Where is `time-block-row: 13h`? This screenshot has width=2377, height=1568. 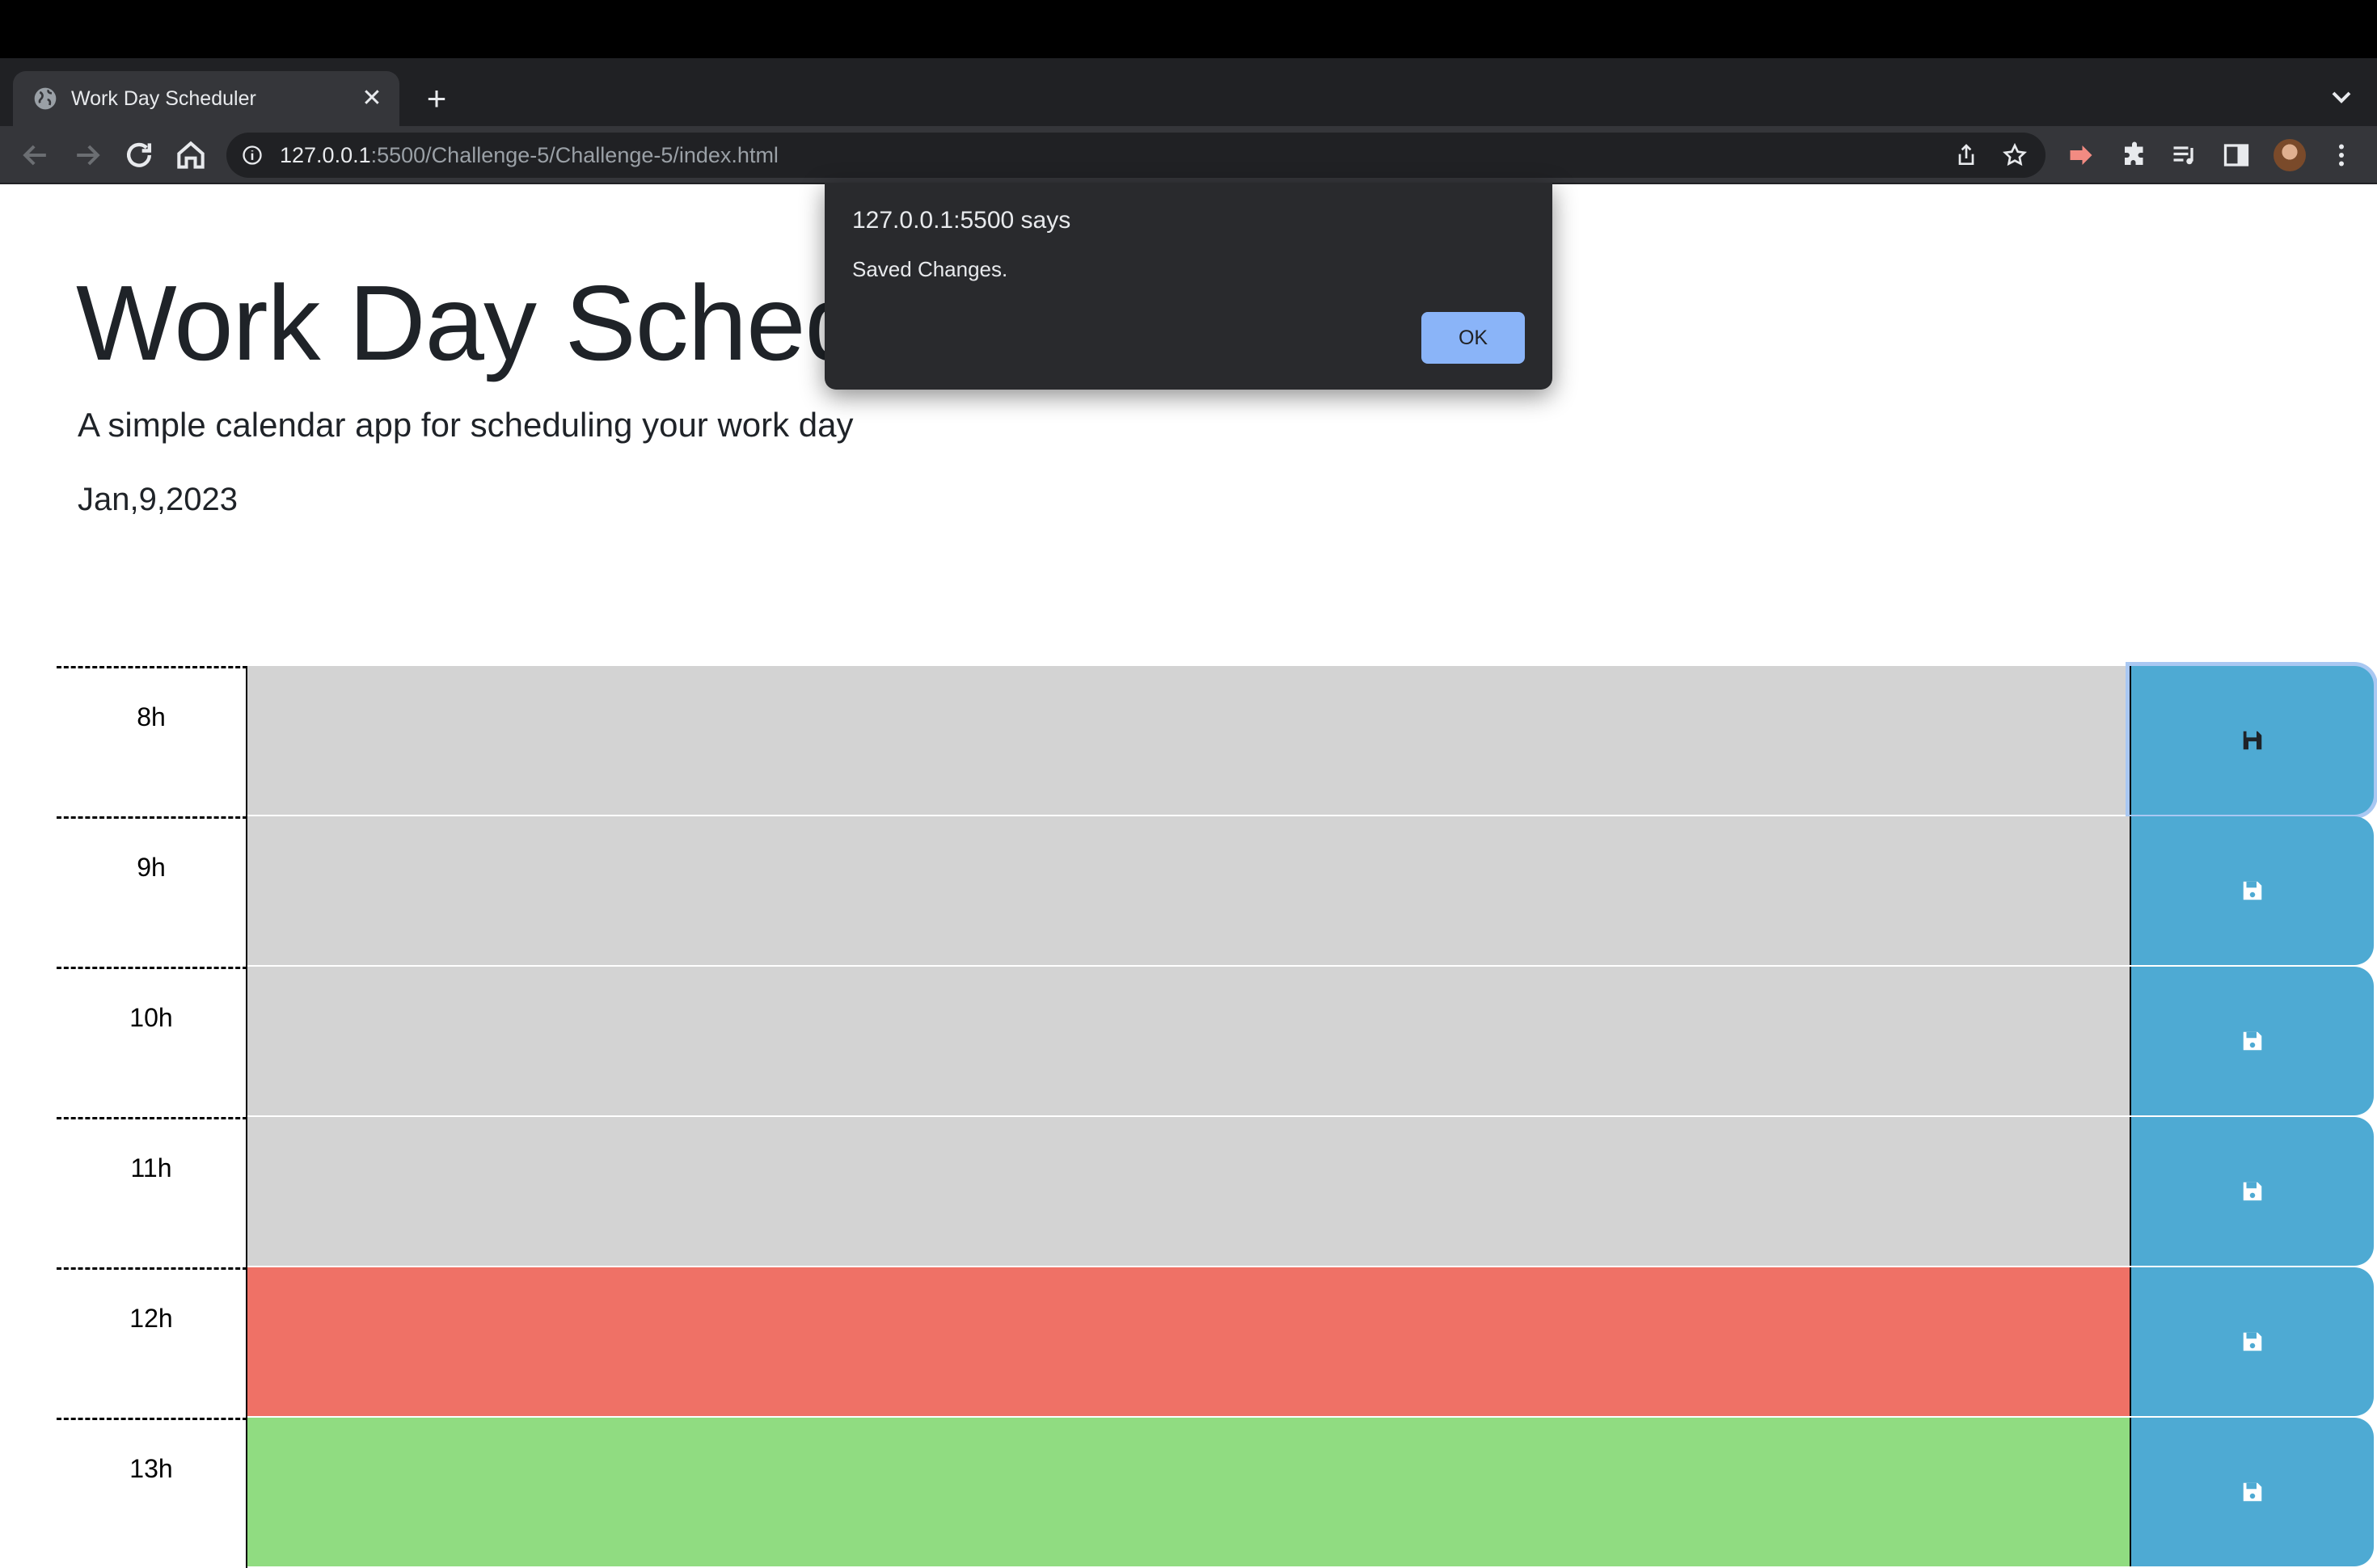 time-block-row: 13h is located at coordinates (1215, 1493).